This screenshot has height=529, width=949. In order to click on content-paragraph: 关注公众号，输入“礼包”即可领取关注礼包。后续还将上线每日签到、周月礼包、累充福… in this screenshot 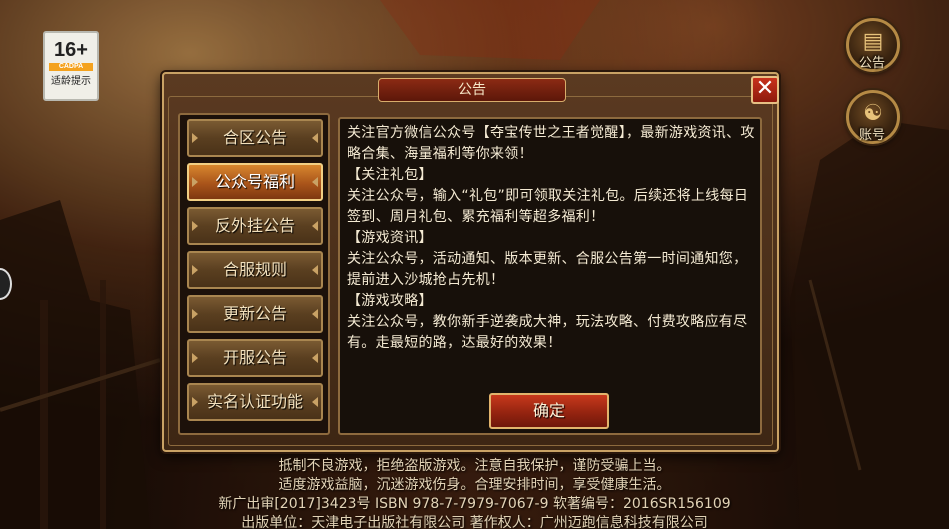, I will do `click(548, 206)`.